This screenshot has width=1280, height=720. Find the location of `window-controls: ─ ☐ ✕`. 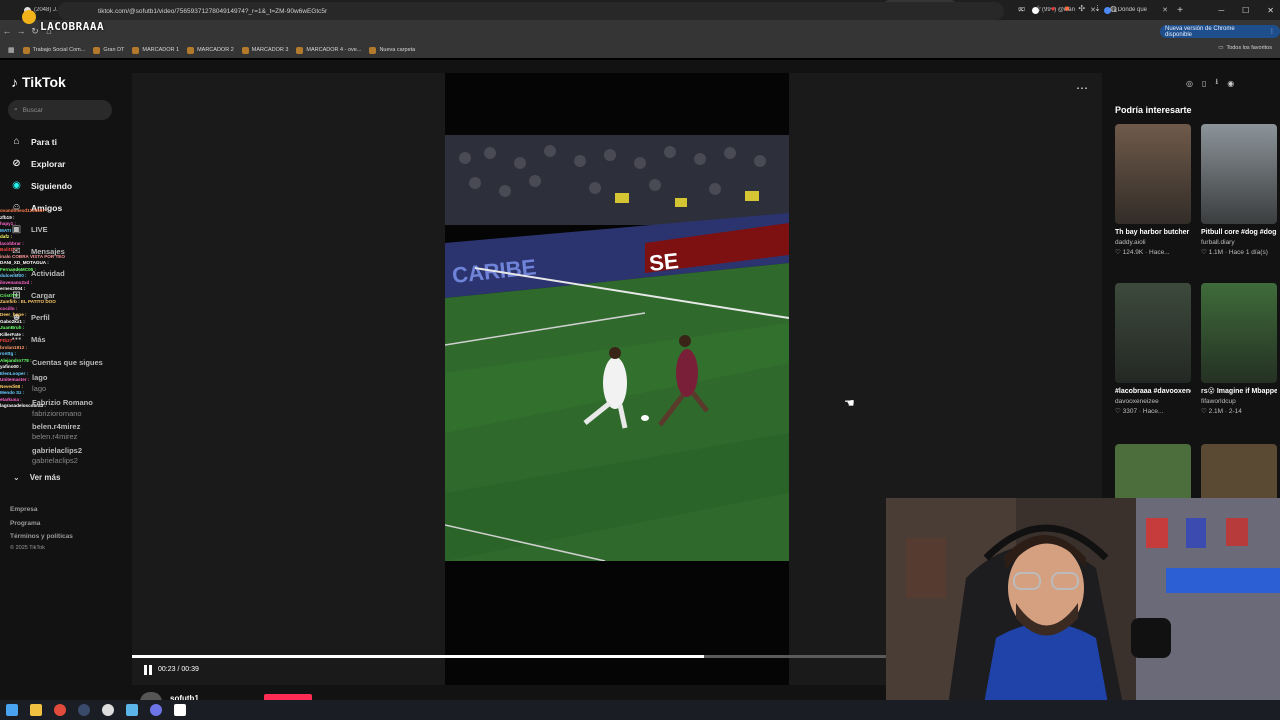

window-controls: ─ ☐ ✕ is located at coordinates (1246, 10).